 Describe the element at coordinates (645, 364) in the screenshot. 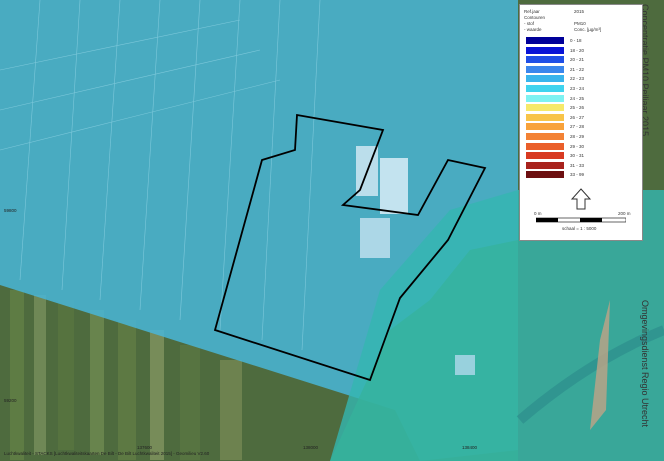

I see `organisation-title: Omgevingsdienst Regio Utrecht` at that location.